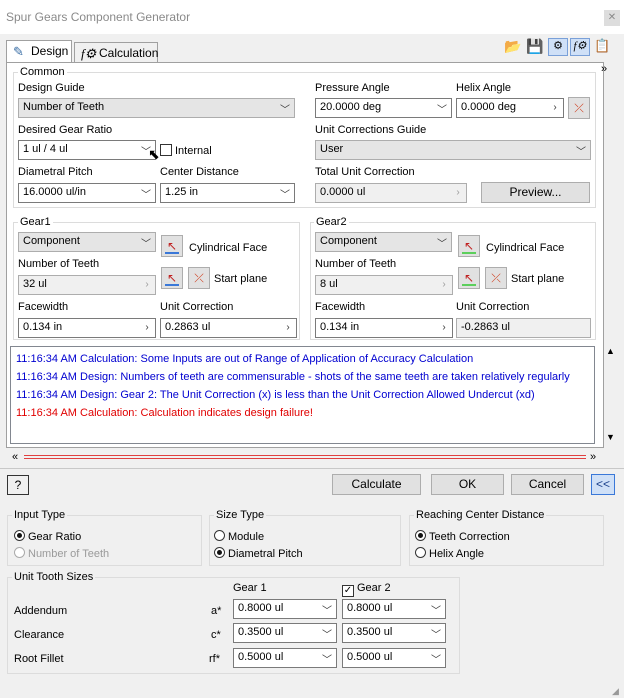 Image resolution: width=624 pixels, height=698 pixels. I want to click on design-guide-select: Number of Teeth ﹀, so click(156, 108).